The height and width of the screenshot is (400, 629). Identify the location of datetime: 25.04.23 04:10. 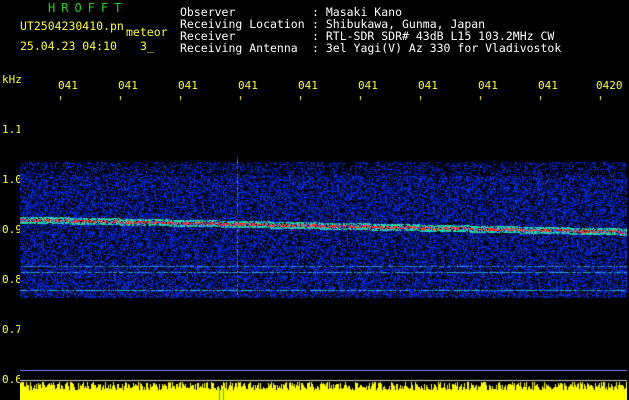
(68, 46).